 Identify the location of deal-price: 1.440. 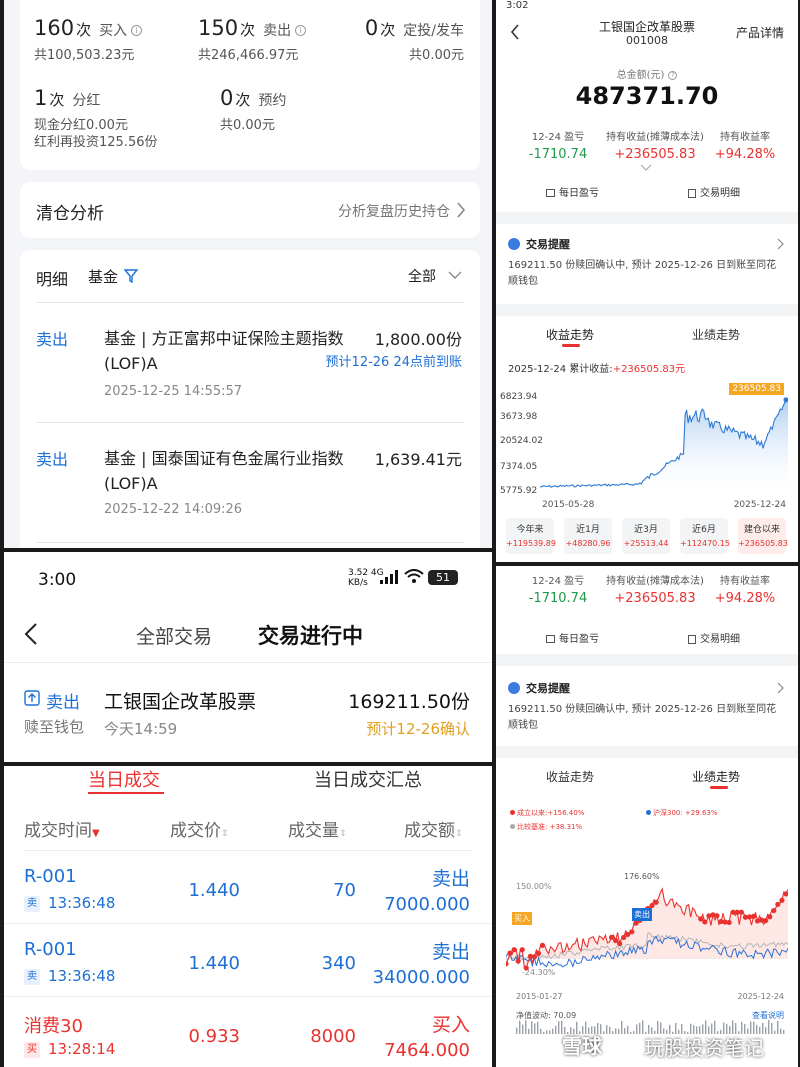
(214, 890).